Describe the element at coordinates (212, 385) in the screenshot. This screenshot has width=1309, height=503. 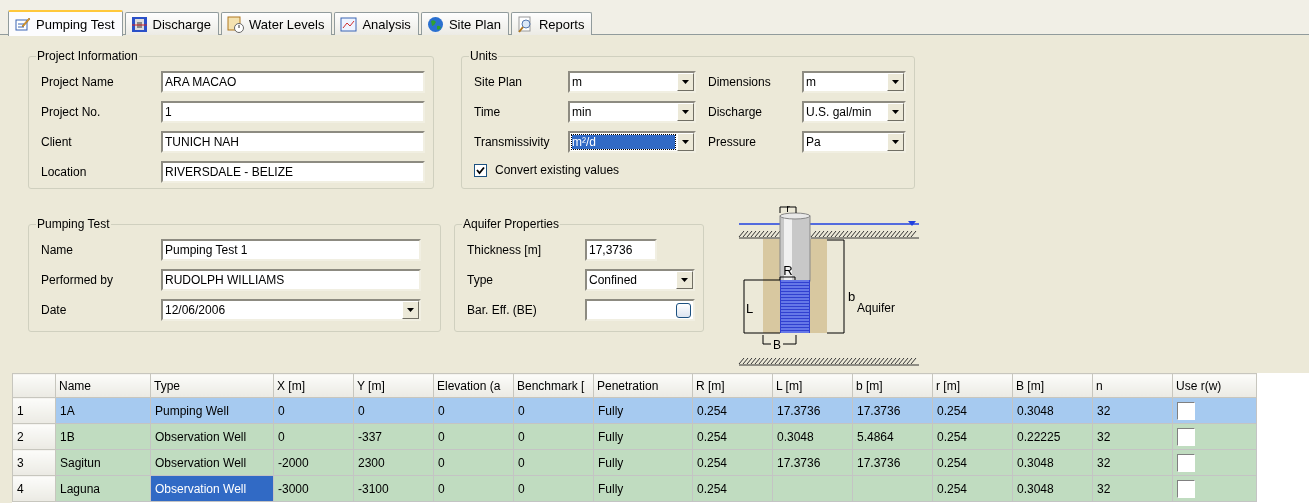
I see `column-header: Type` at that location.